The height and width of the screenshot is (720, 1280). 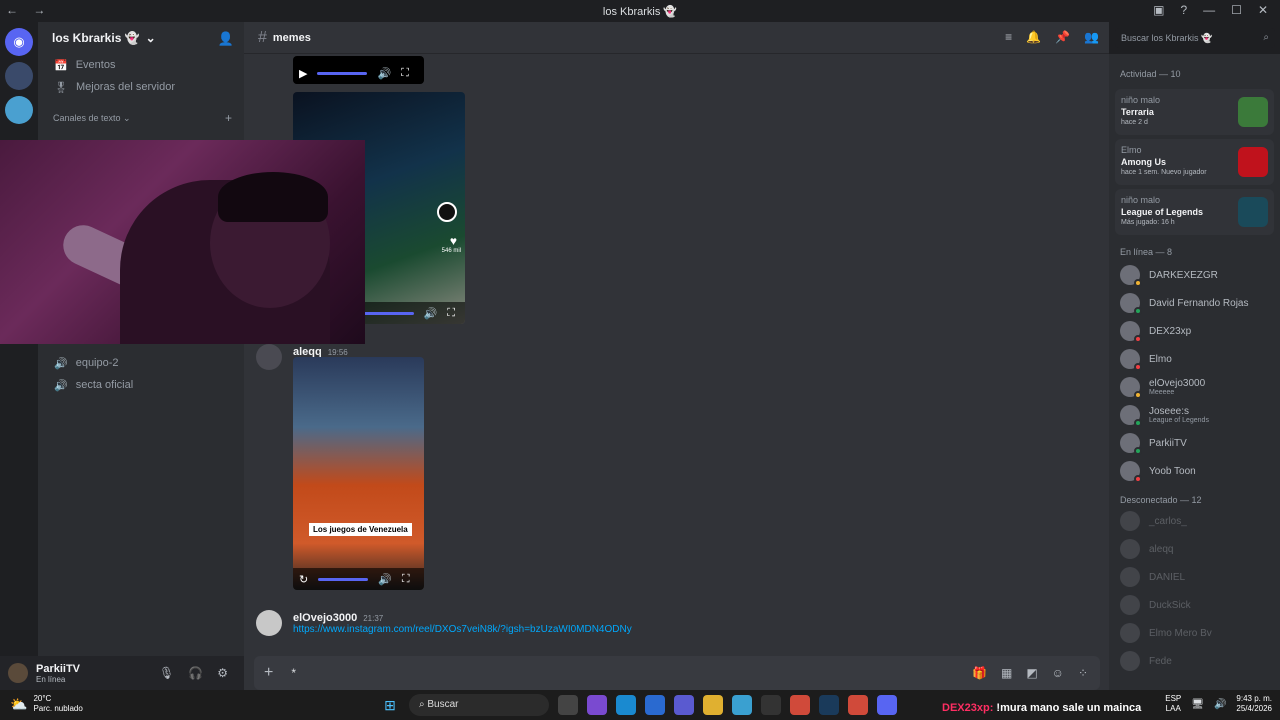 What do you see at coordinates (19, 42) in the screenshot?
I see `discord-home-icon: ◉` at bounding box center [19, 42].